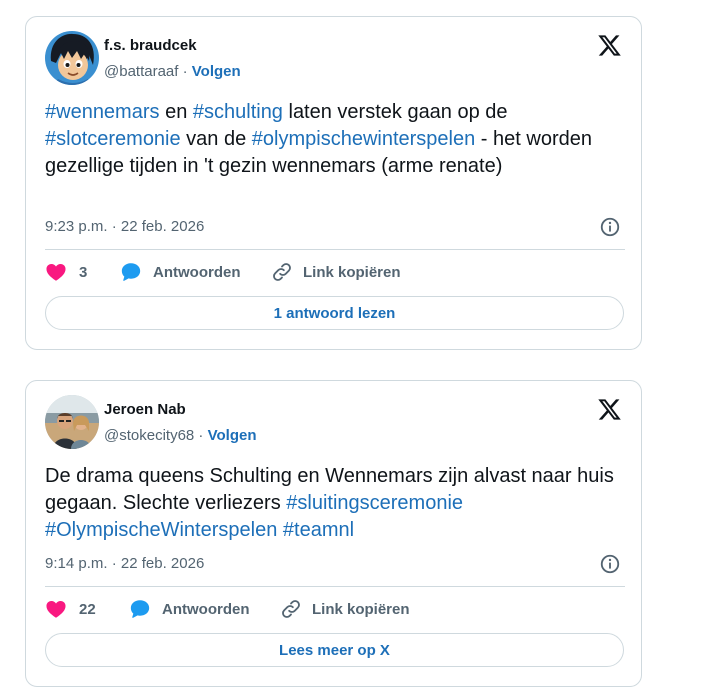  Describe the element at coordinates (216, 139) in the screenshot. I see `tweet-text-segment: van de` at that location.